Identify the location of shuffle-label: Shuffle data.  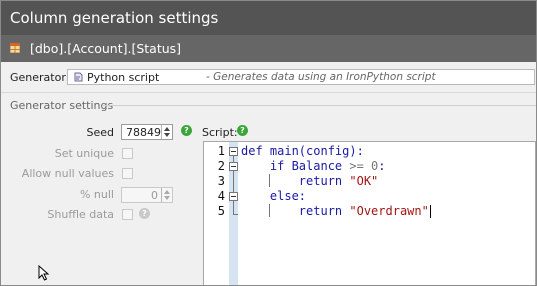
(80, 214).